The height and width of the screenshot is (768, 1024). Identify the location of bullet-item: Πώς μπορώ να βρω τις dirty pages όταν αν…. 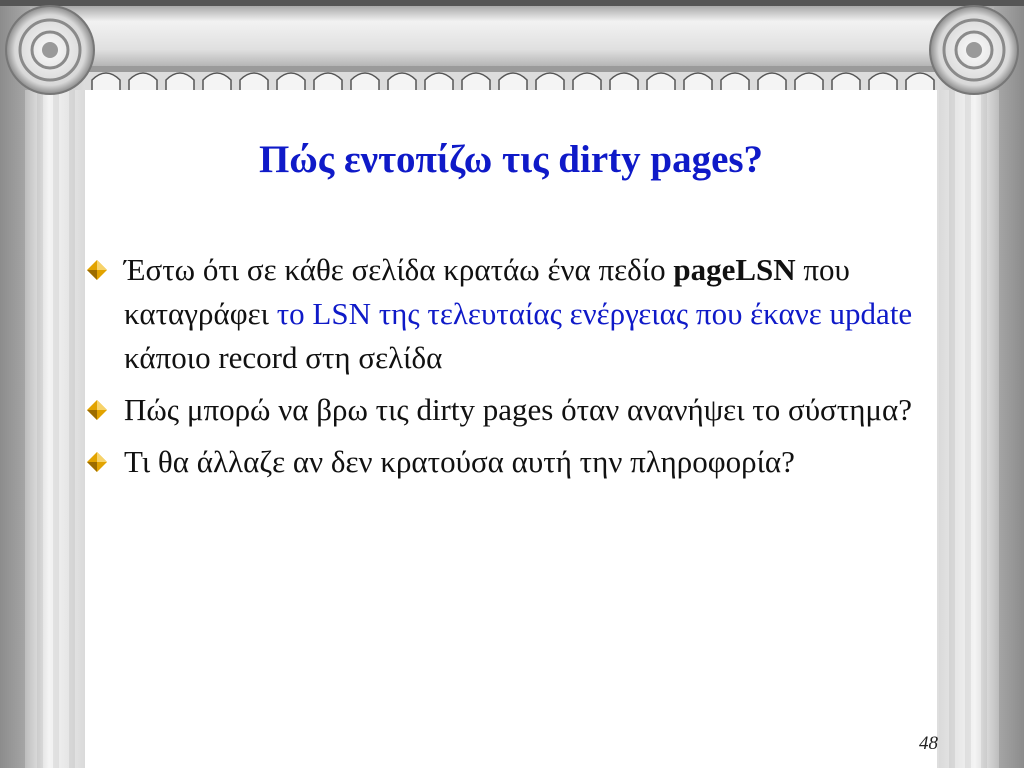
(511, 410).